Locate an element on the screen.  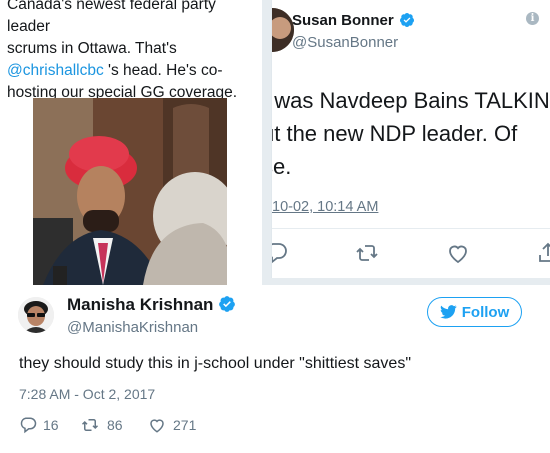
info-icon: i is located at coordinates (532, 18).